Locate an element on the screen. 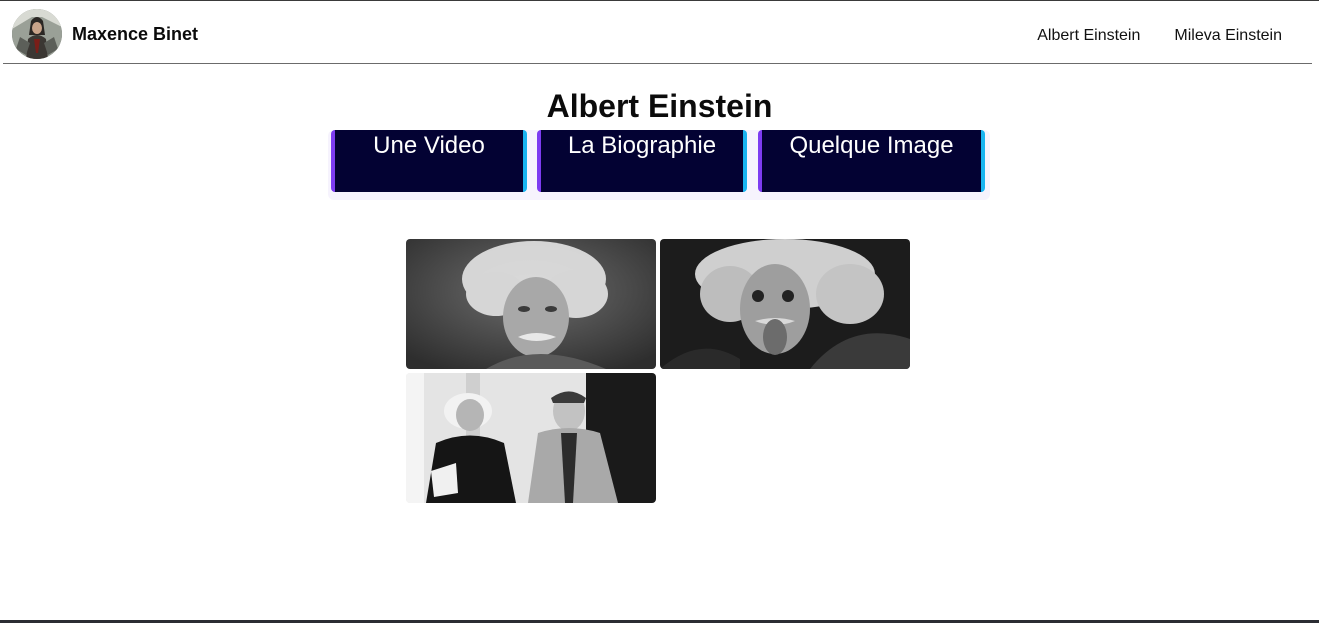 The width and height of the screenshot is (1319, 623). avatar-figure-icon is located at coordinates (37, 34).